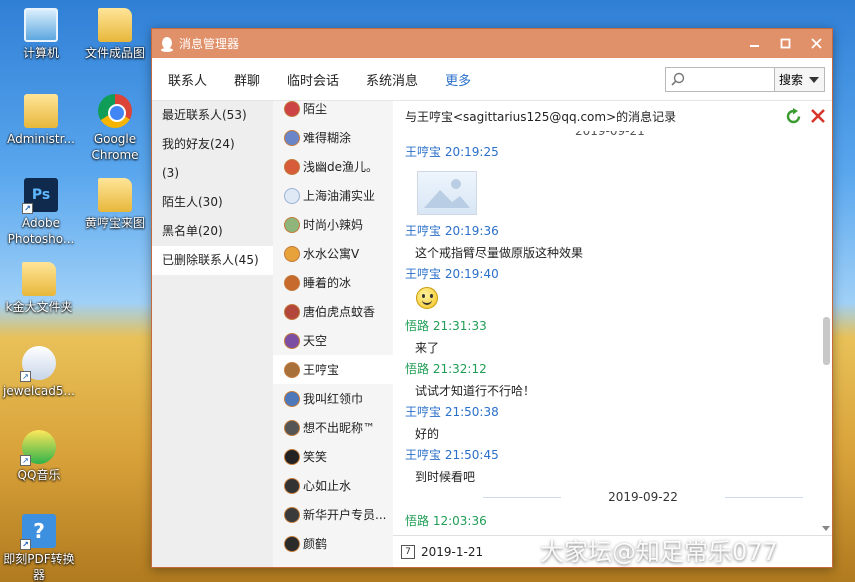  I want to click on contact-item: 陌尘, so click(333, 112).